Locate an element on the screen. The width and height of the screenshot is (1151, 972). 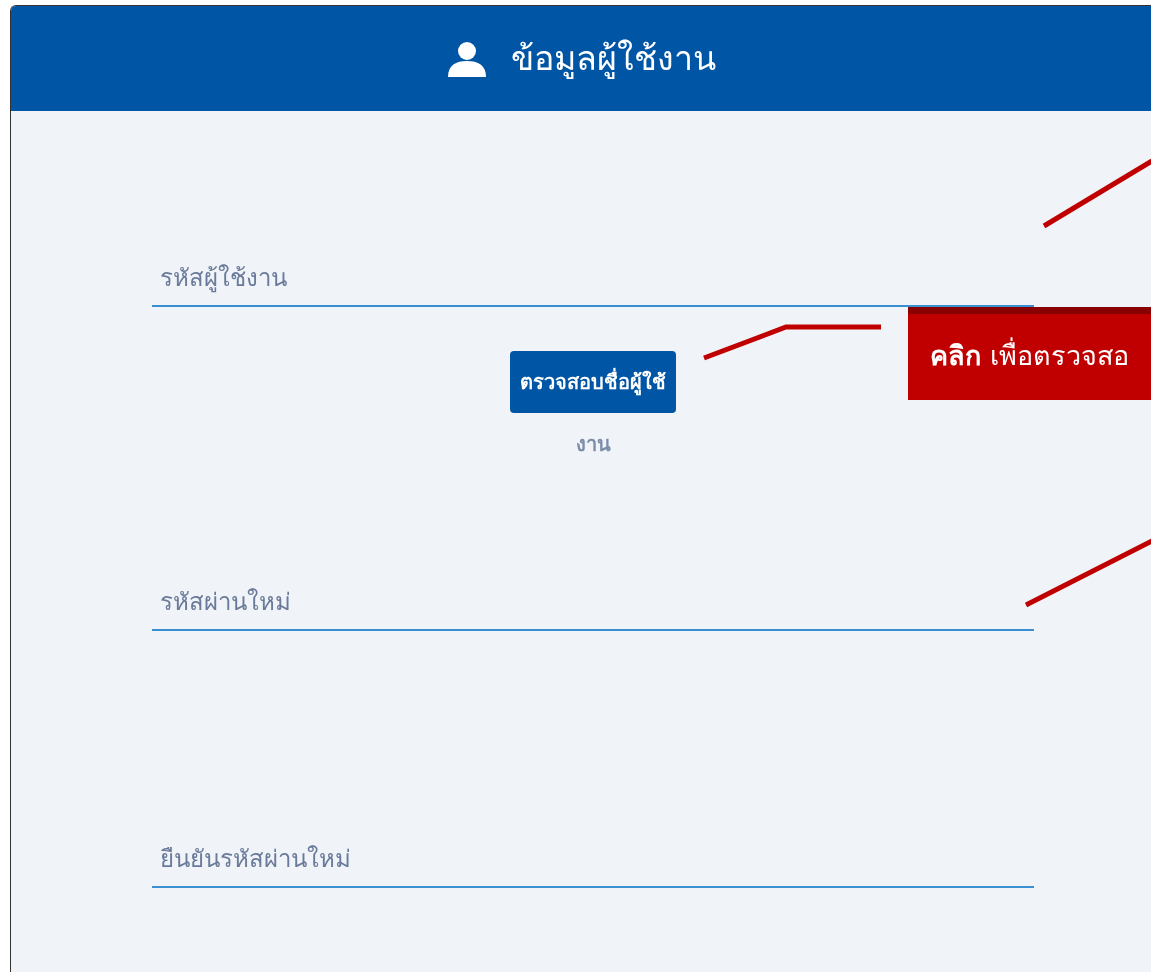
input-field: รหัสผ่านใหม่ is located at coordinates (593, 603).